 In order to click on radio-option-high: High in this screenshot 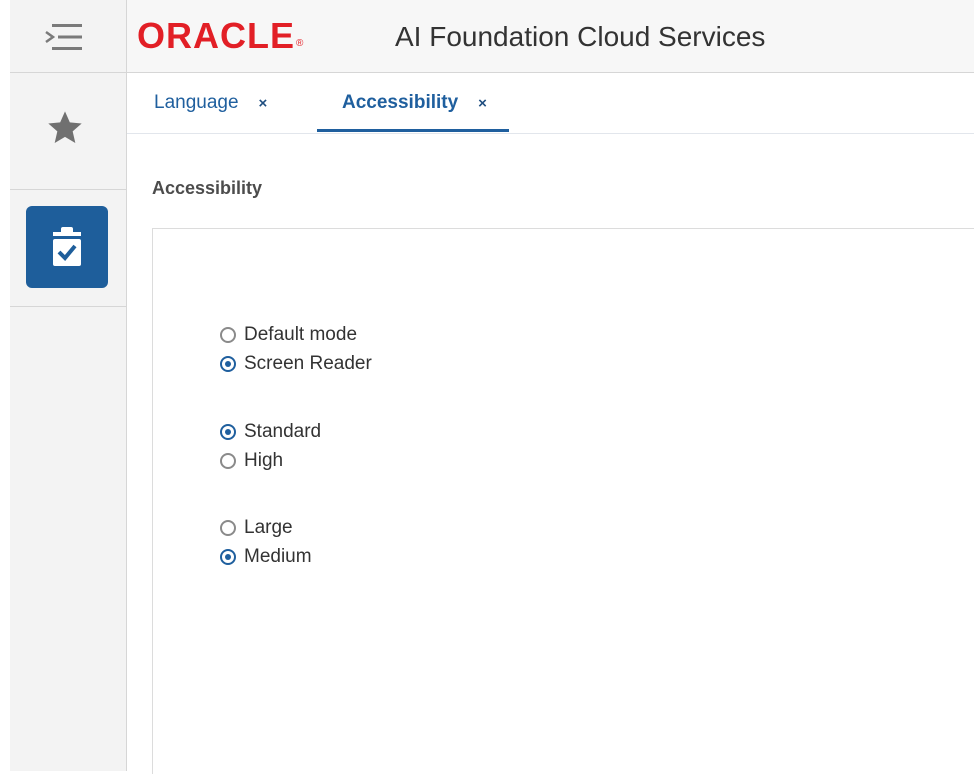, I will do `click(270, 460)`.